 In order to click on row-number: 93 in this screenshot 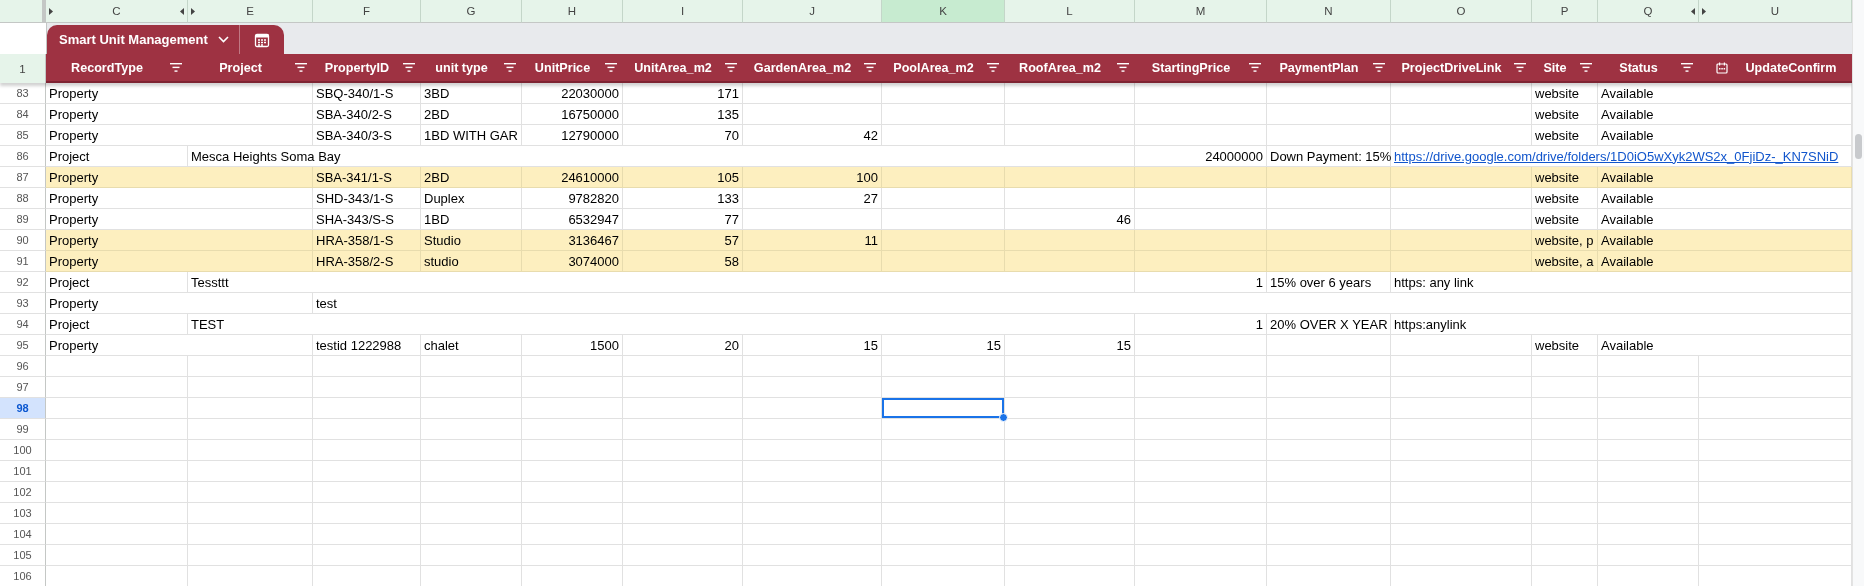, I will do `click(23, 303)`.